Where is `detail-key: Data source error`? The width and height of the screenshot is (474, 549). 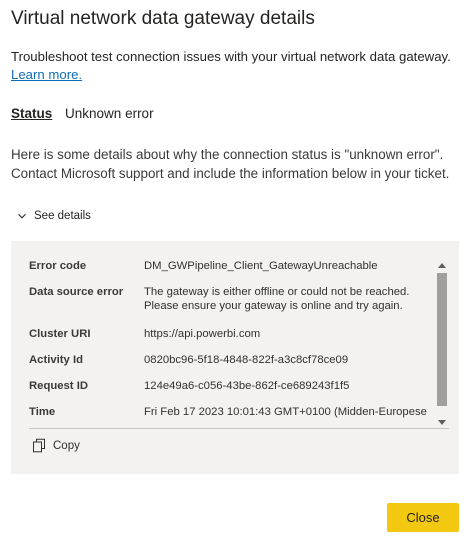
detail-key: Data source error is located at coordinates (76, 292).